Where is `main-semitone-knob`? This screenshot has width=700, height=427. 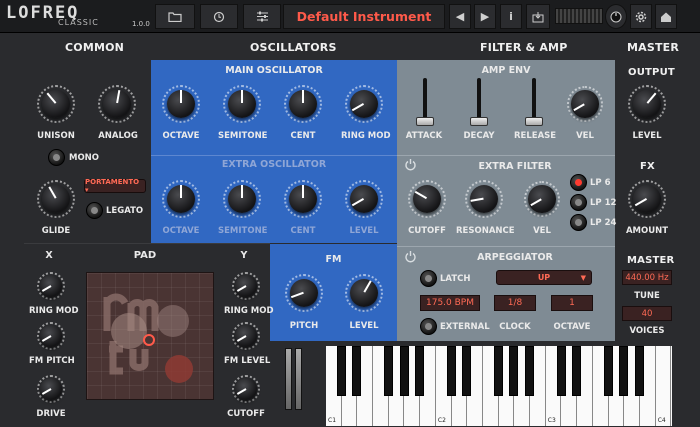 main-semitone-knob is located at coordinates (242, 104).